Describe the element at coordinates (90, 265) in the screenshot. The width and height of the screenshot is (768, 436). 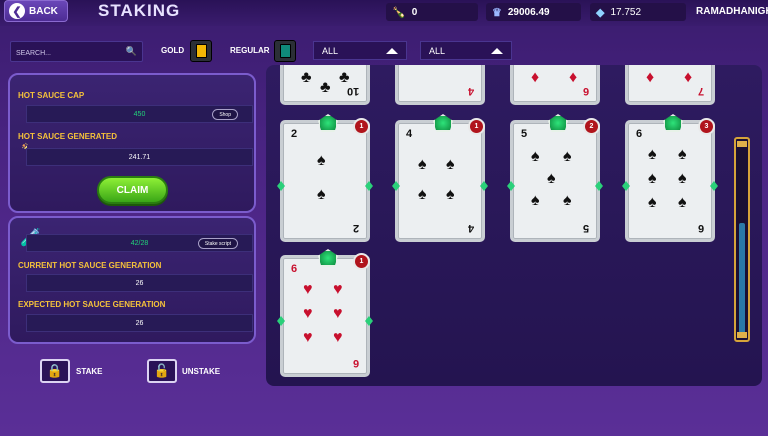
I see `current-generation-label: CURRENT HOT SAUCE GENERATION` at that location.